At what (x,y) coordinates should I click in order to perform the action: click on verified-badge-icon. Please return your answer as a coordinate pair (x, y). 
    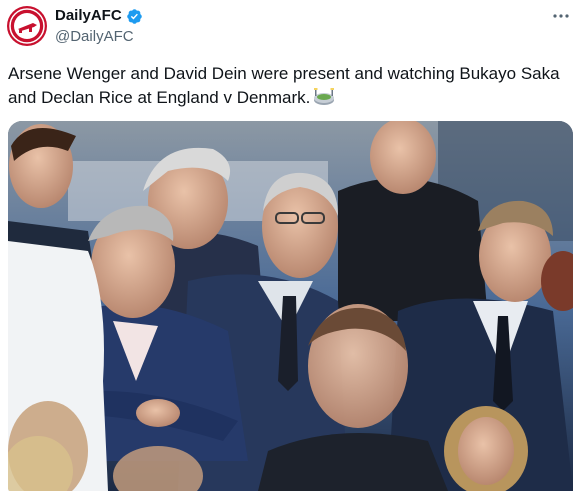
    Looking at the image, I should click on (134, 16).